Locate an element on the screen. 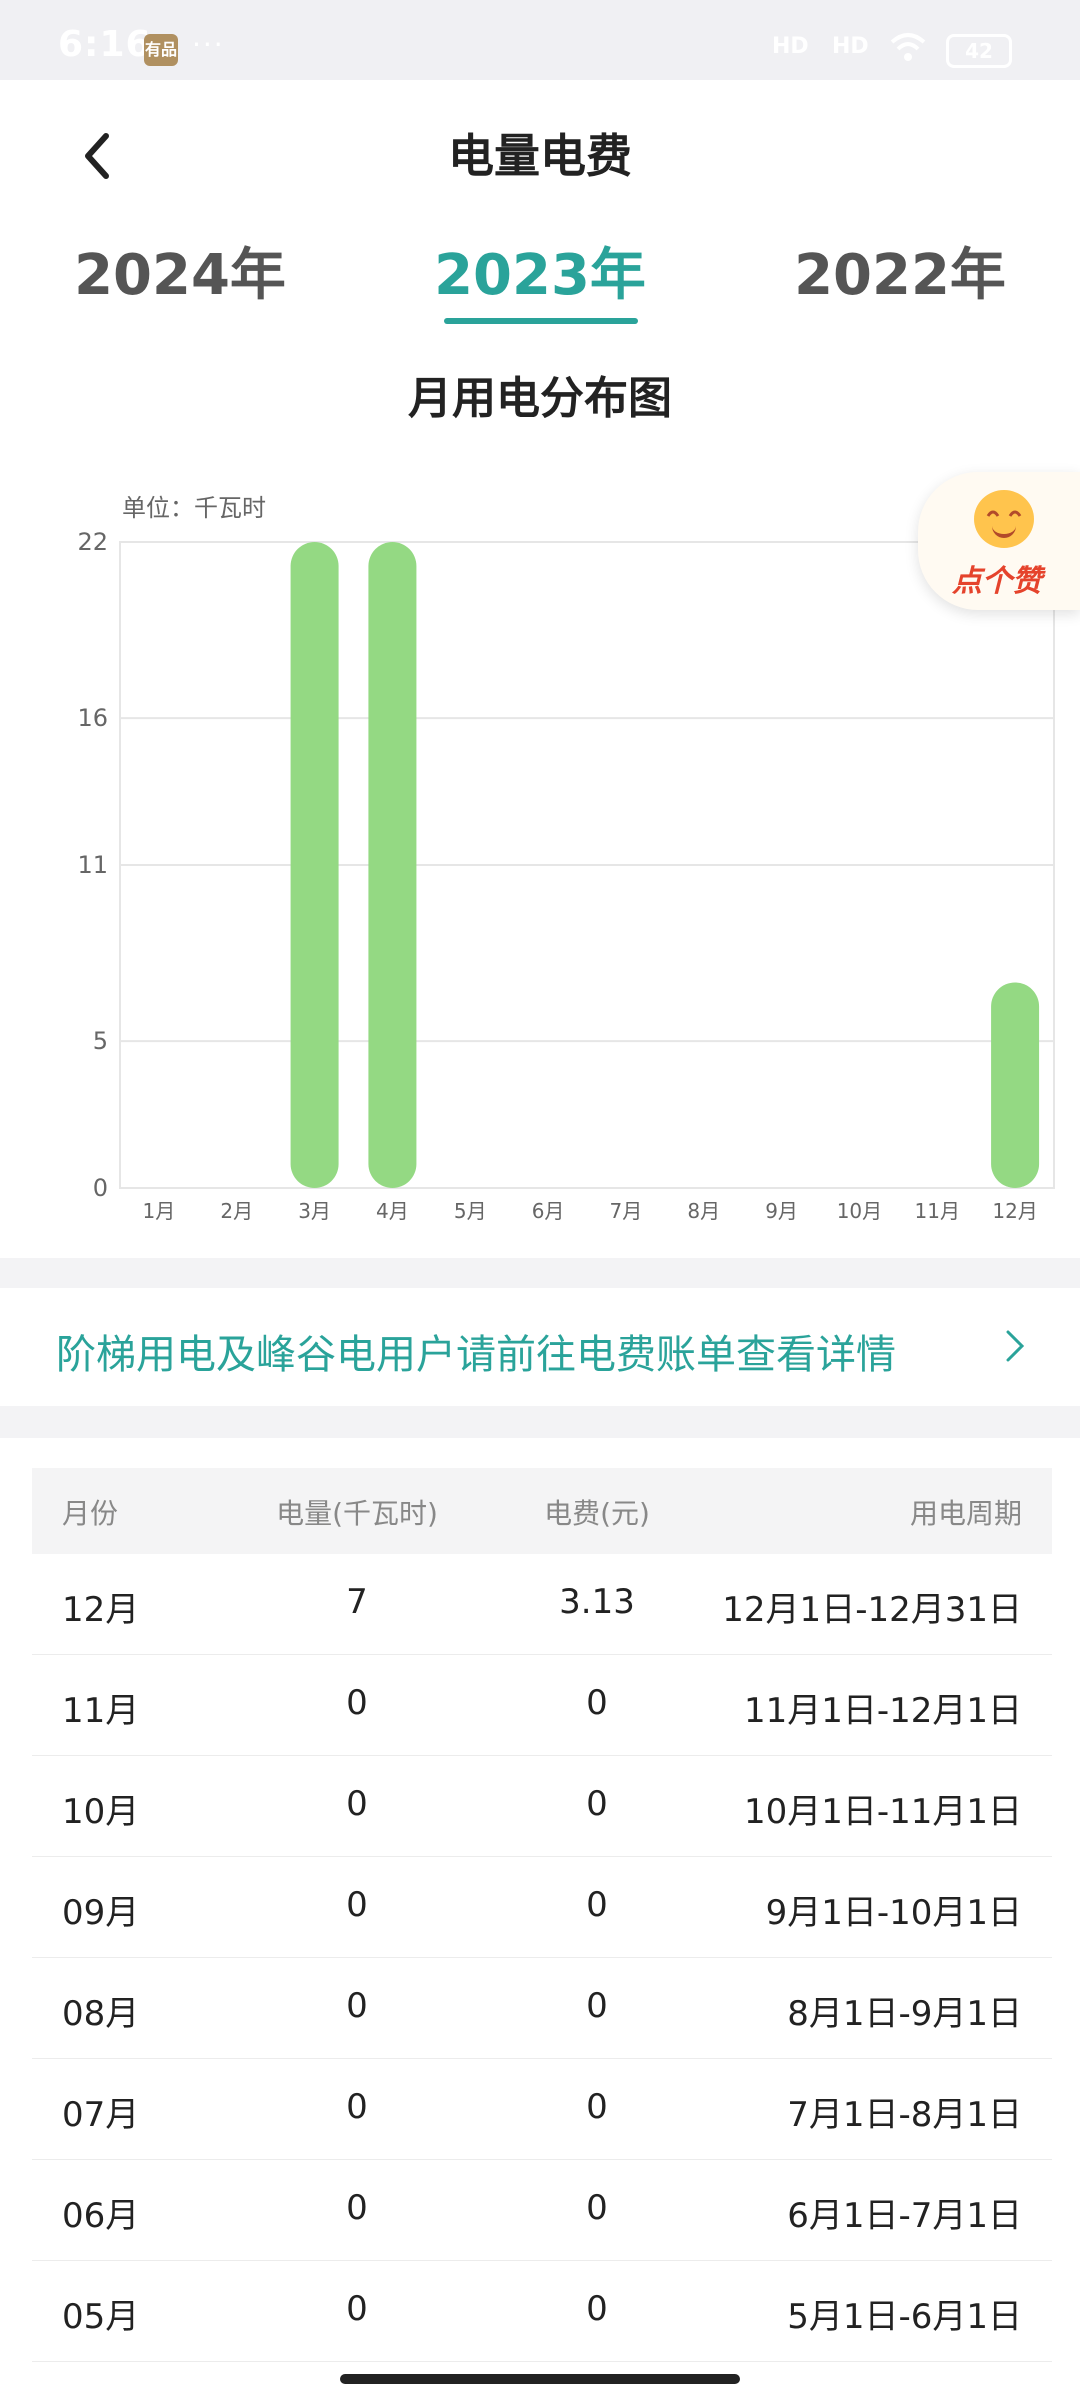  page-title: 电量电费 is located at coordinates (540, 156).